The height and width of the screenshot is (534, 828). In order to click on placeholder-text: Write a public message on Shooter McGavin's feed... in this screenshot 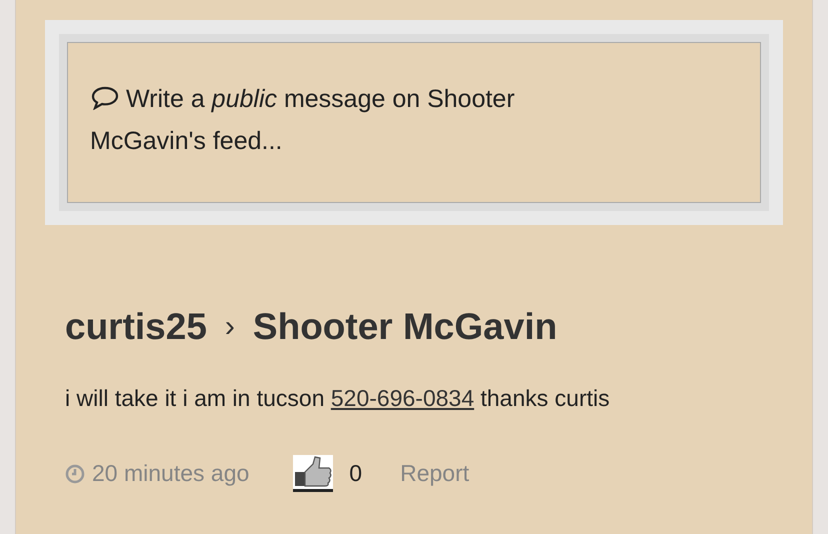, I will do `click(303, 120)`.